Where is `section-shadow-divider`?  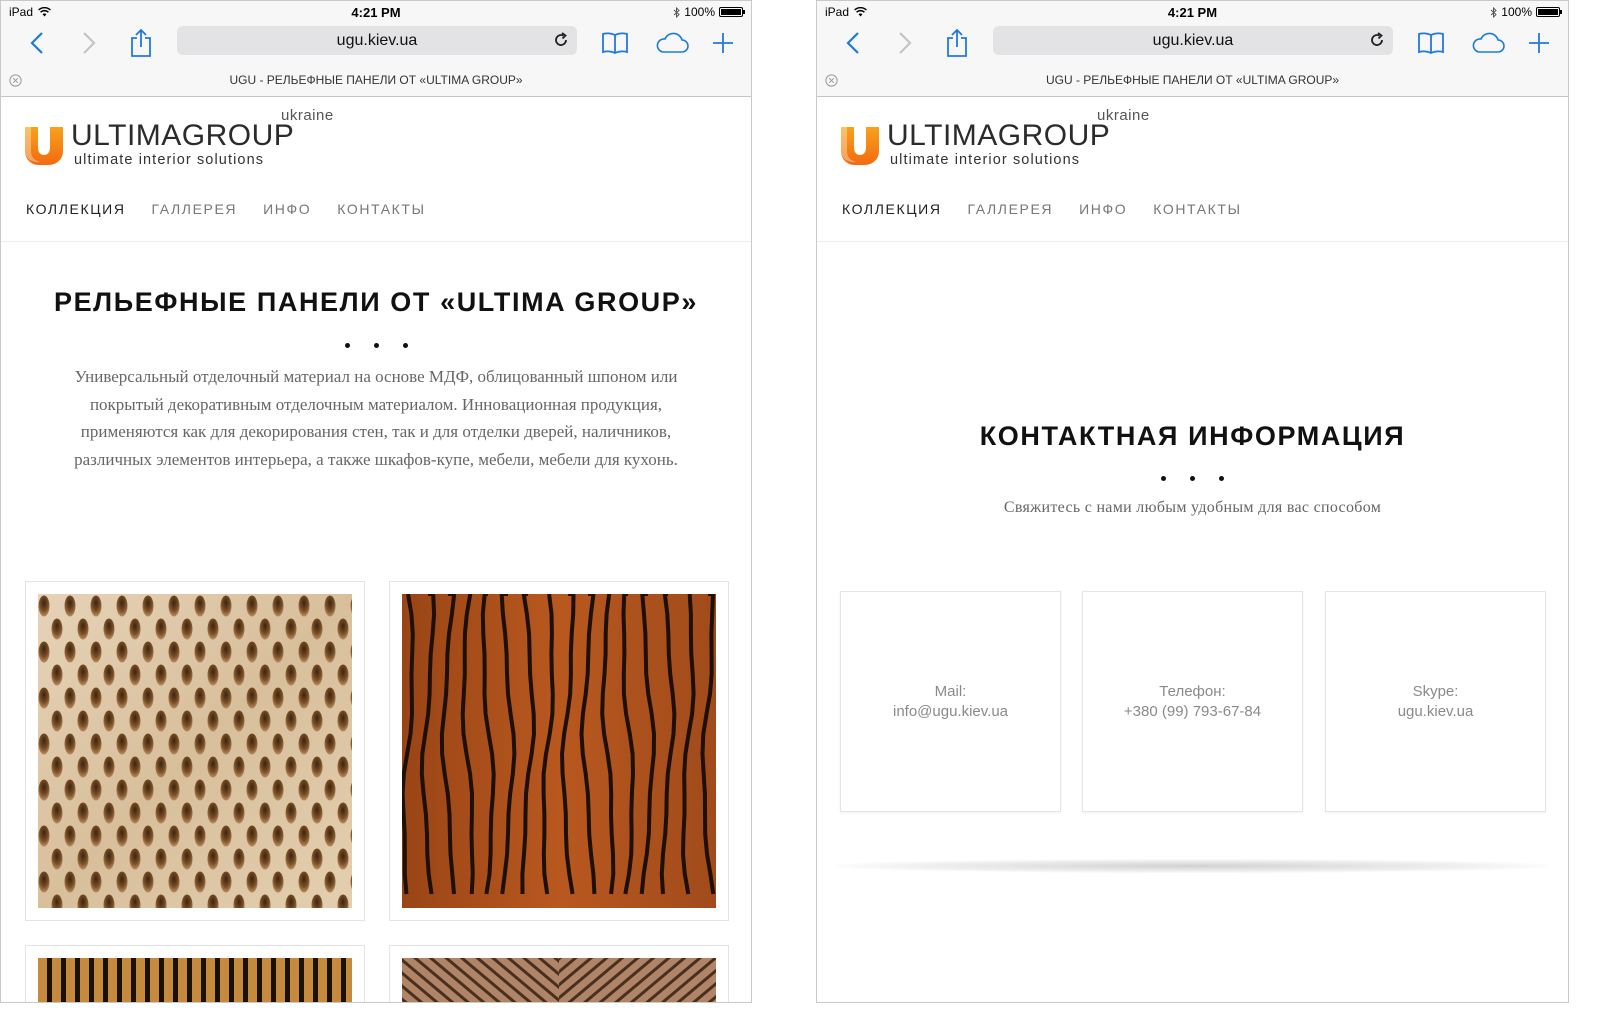 section-shadow-divider is located at coordinates (1192, 866).